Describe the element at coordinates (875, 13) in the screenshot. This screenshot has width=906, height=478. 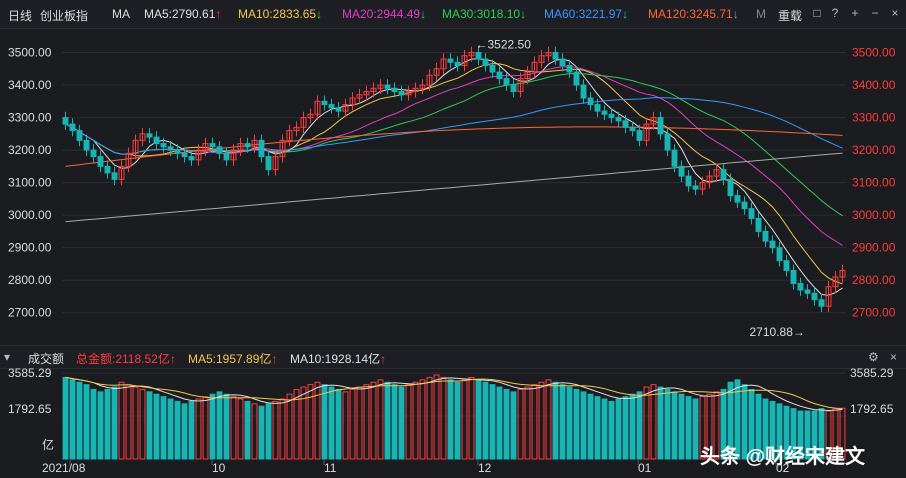
I see `zoom-out-icon: −` at that location.